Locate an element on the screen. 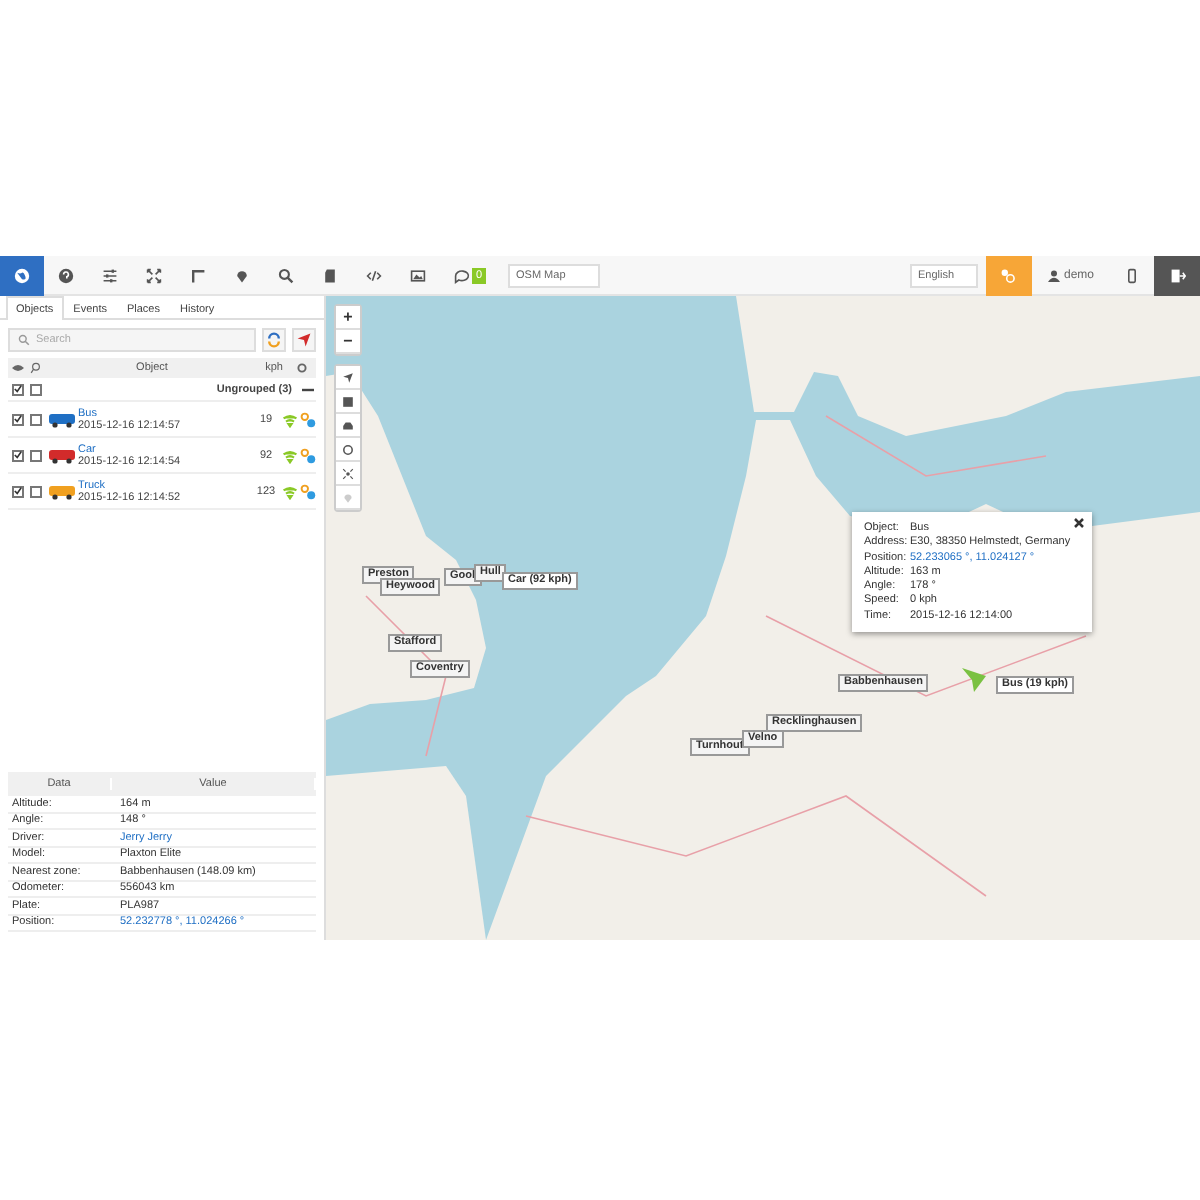  circle-icon is located at coordinates (348, 449).